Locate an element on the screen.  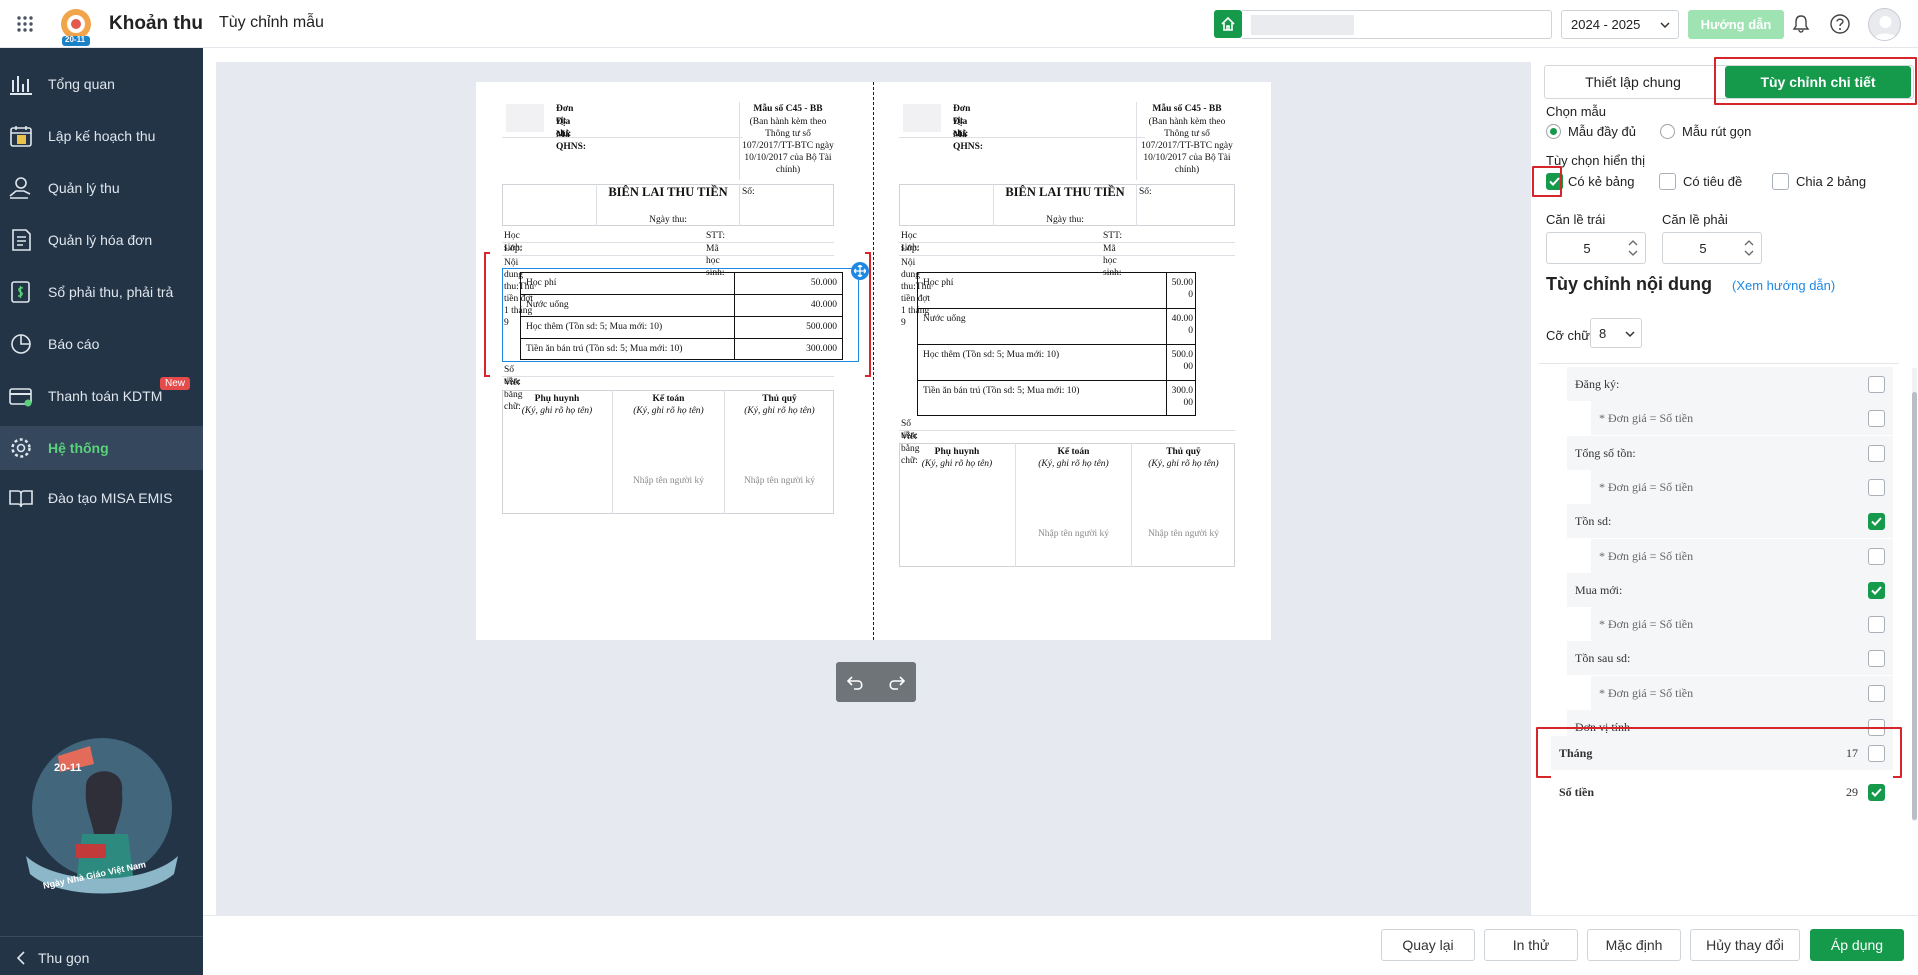
fee-name: Nước uống is located at coordinates (547, 305).